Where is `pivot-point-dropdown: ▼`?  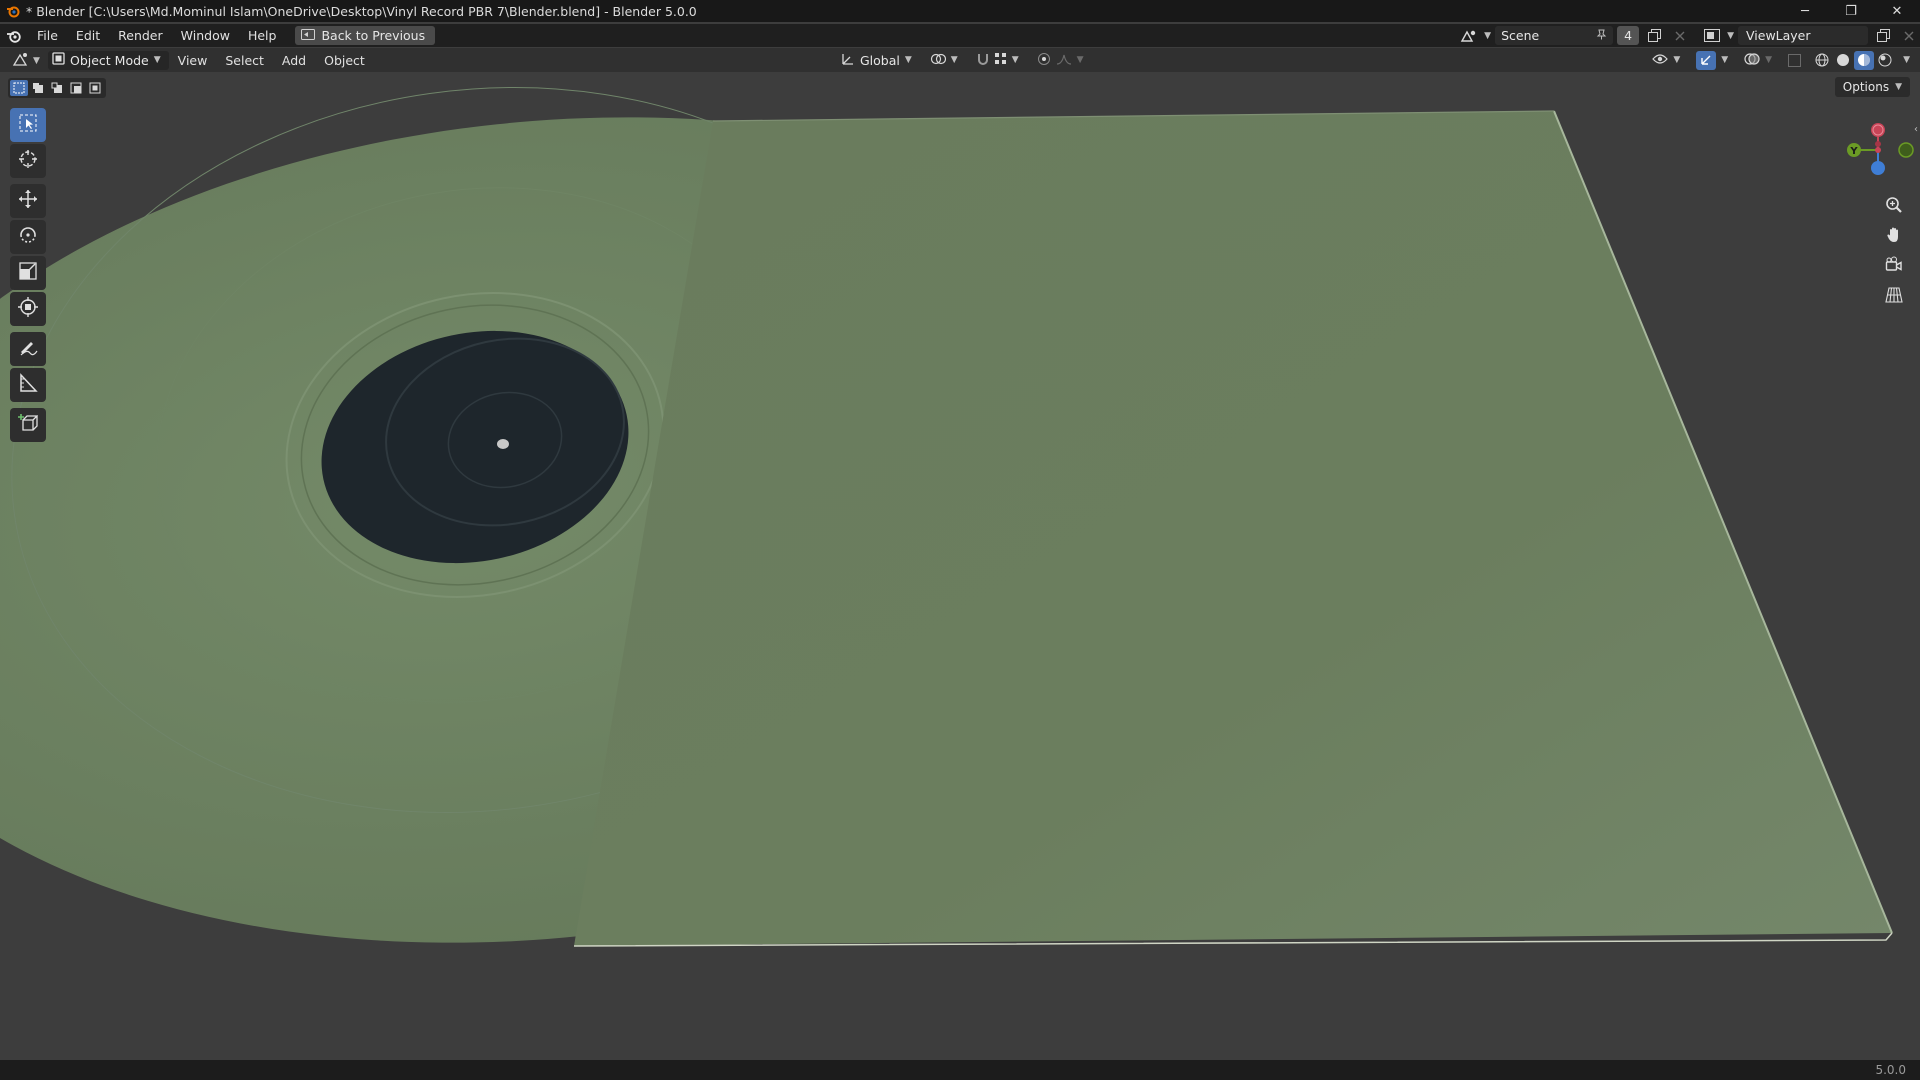
pivot-point-dropdown: ▼ is located at coordinates (944, 60).